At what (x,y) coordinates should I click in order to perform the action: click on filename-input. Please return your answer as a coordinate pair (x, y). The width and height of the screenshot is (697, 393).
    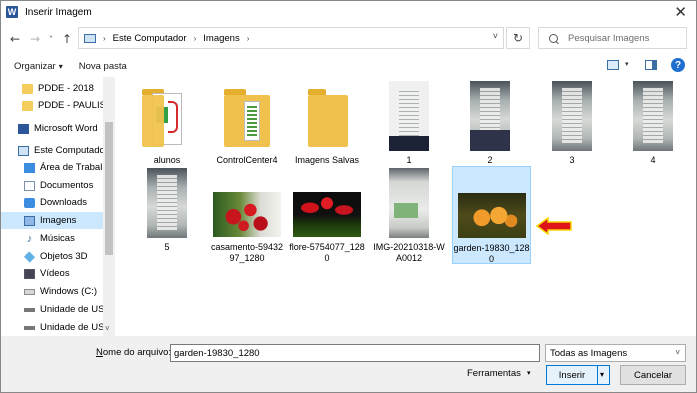
    Looking at the image, I should click on (355, 353).